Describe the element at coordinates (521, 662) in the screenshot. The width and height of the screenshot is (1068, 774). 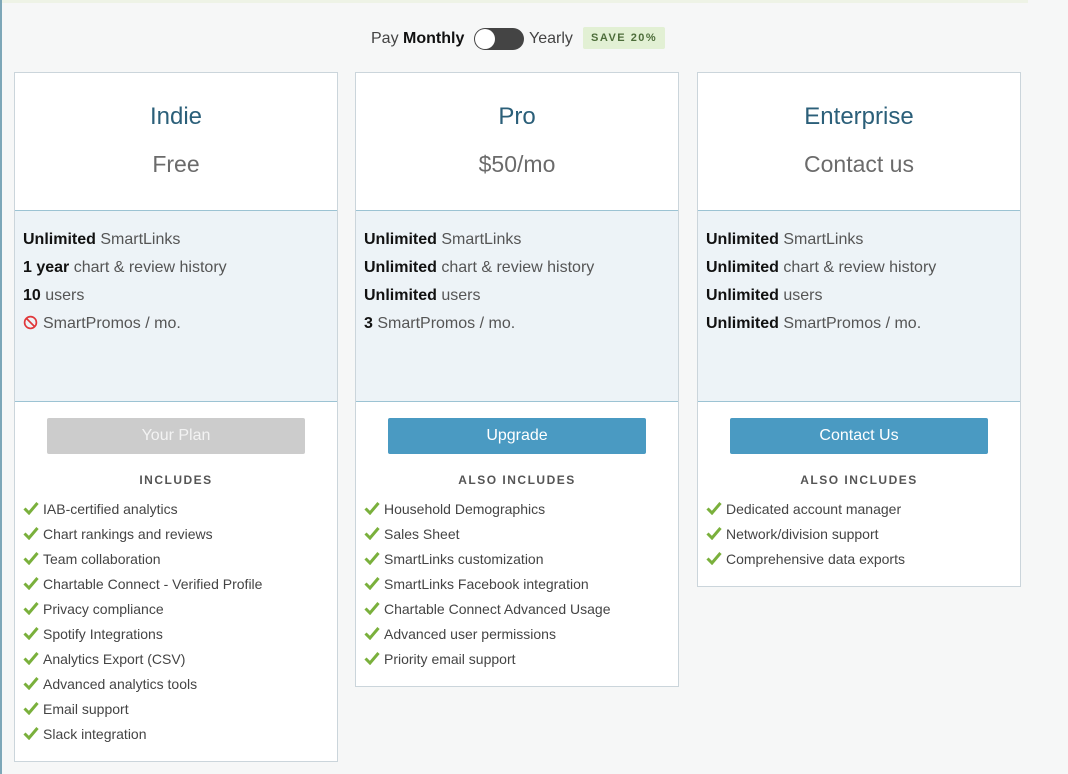
I see `feature-item: Priority email support` at that location.